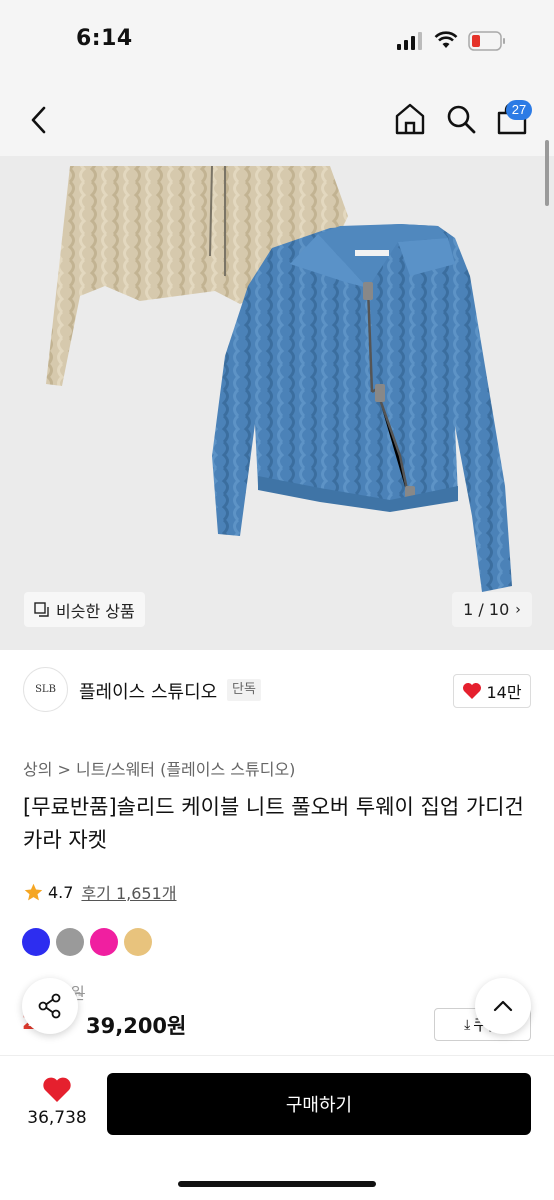 The image size is (554, 1200). Describe the element at coordinates (277, 119) in the screenshot. I see `top-nav` at that location.